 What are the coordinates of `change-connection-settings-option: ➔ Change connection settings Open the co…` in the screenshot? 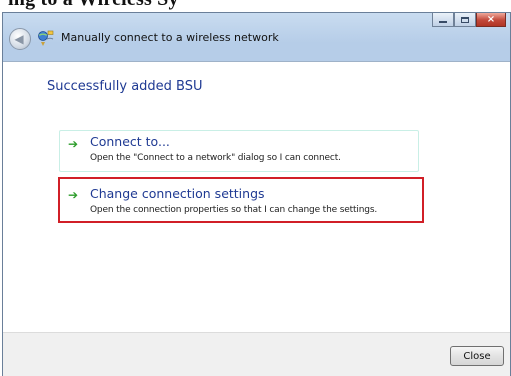 It's located at (241, 200).